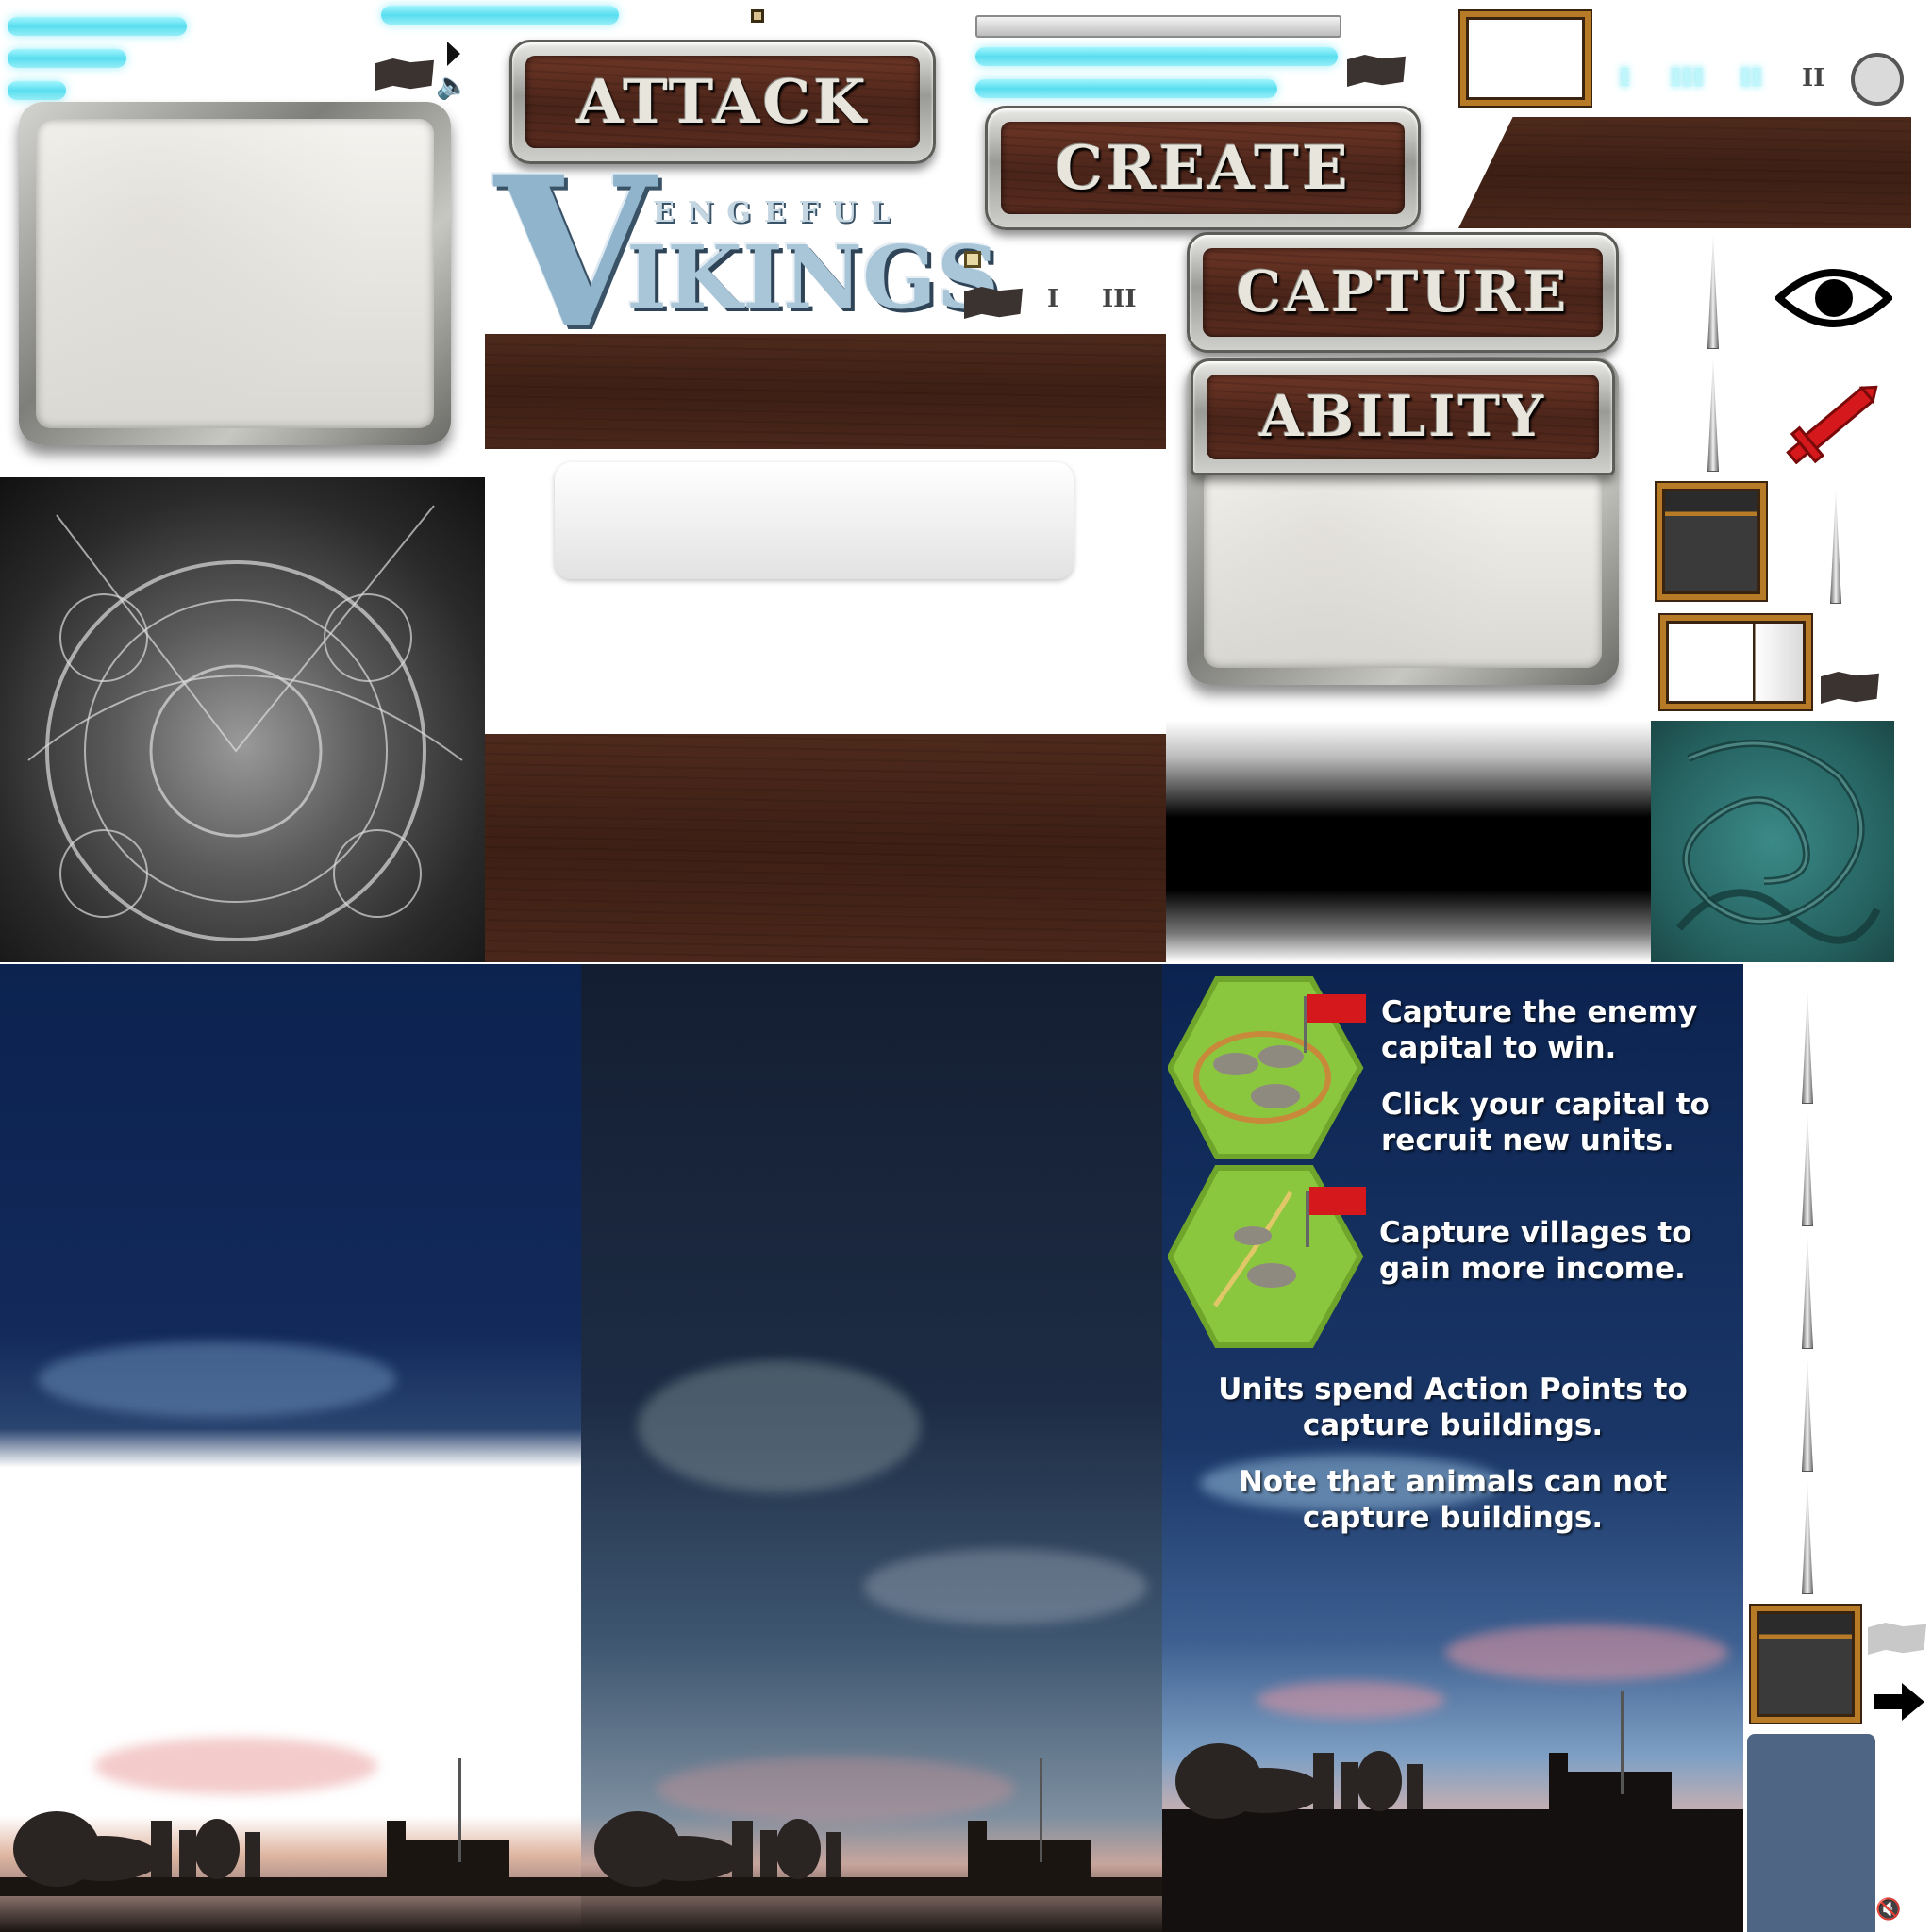 Image resolution: width=1932 pixels, height=1932 pixels. What do you see at coordinates (1900, 1702) in the screenshot?
I see `arrow-right-icon` at bounding box center [1900, 1702].